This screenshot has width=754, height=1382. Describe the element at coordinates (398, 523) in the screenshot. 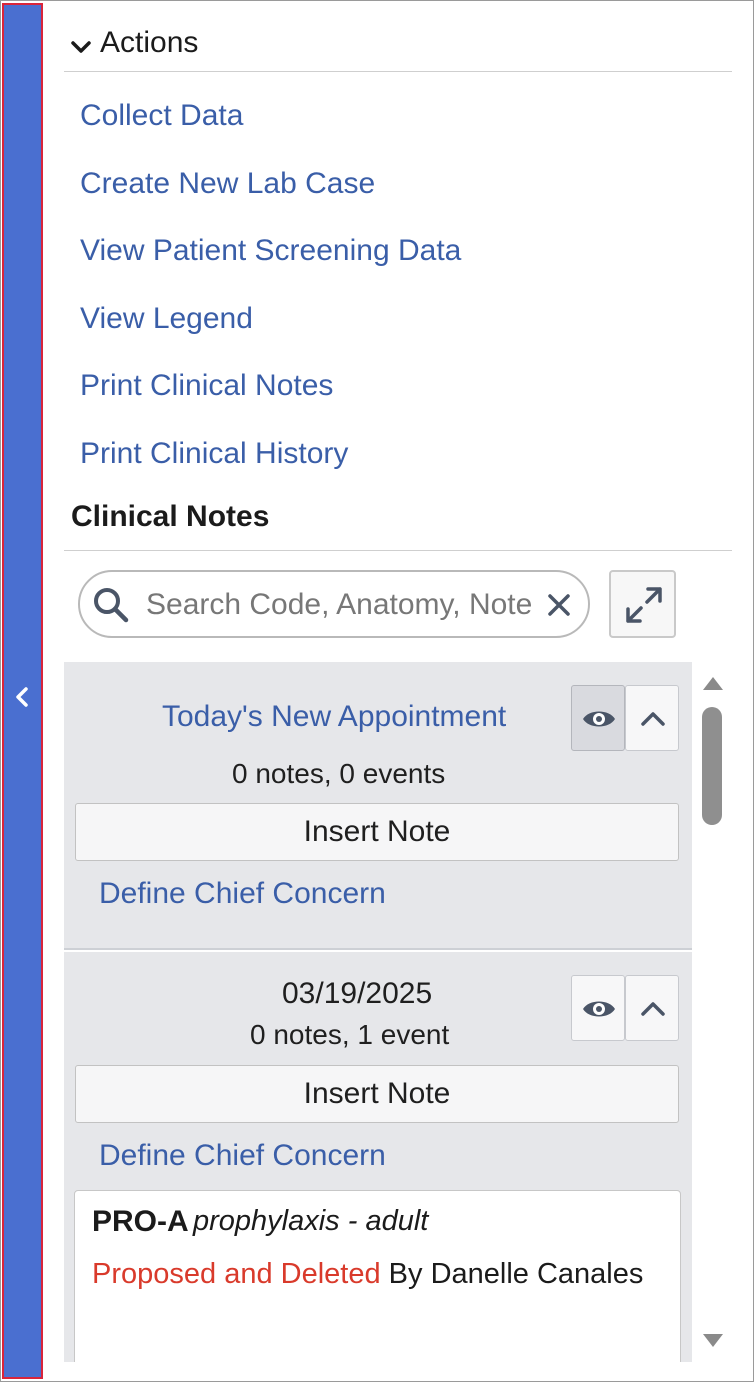

I see `clinical-notes-header: Clinical Notes` at that location.